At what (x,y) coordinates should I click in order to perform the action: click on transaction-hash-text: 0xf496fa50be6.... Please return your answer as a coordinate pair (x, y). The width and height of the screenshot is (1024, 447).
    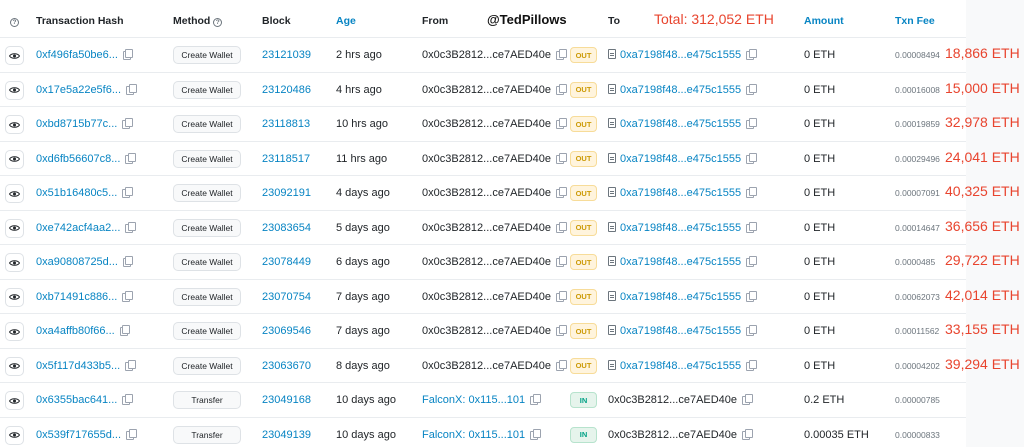
    Looking at the image, I should click on (77, 55).